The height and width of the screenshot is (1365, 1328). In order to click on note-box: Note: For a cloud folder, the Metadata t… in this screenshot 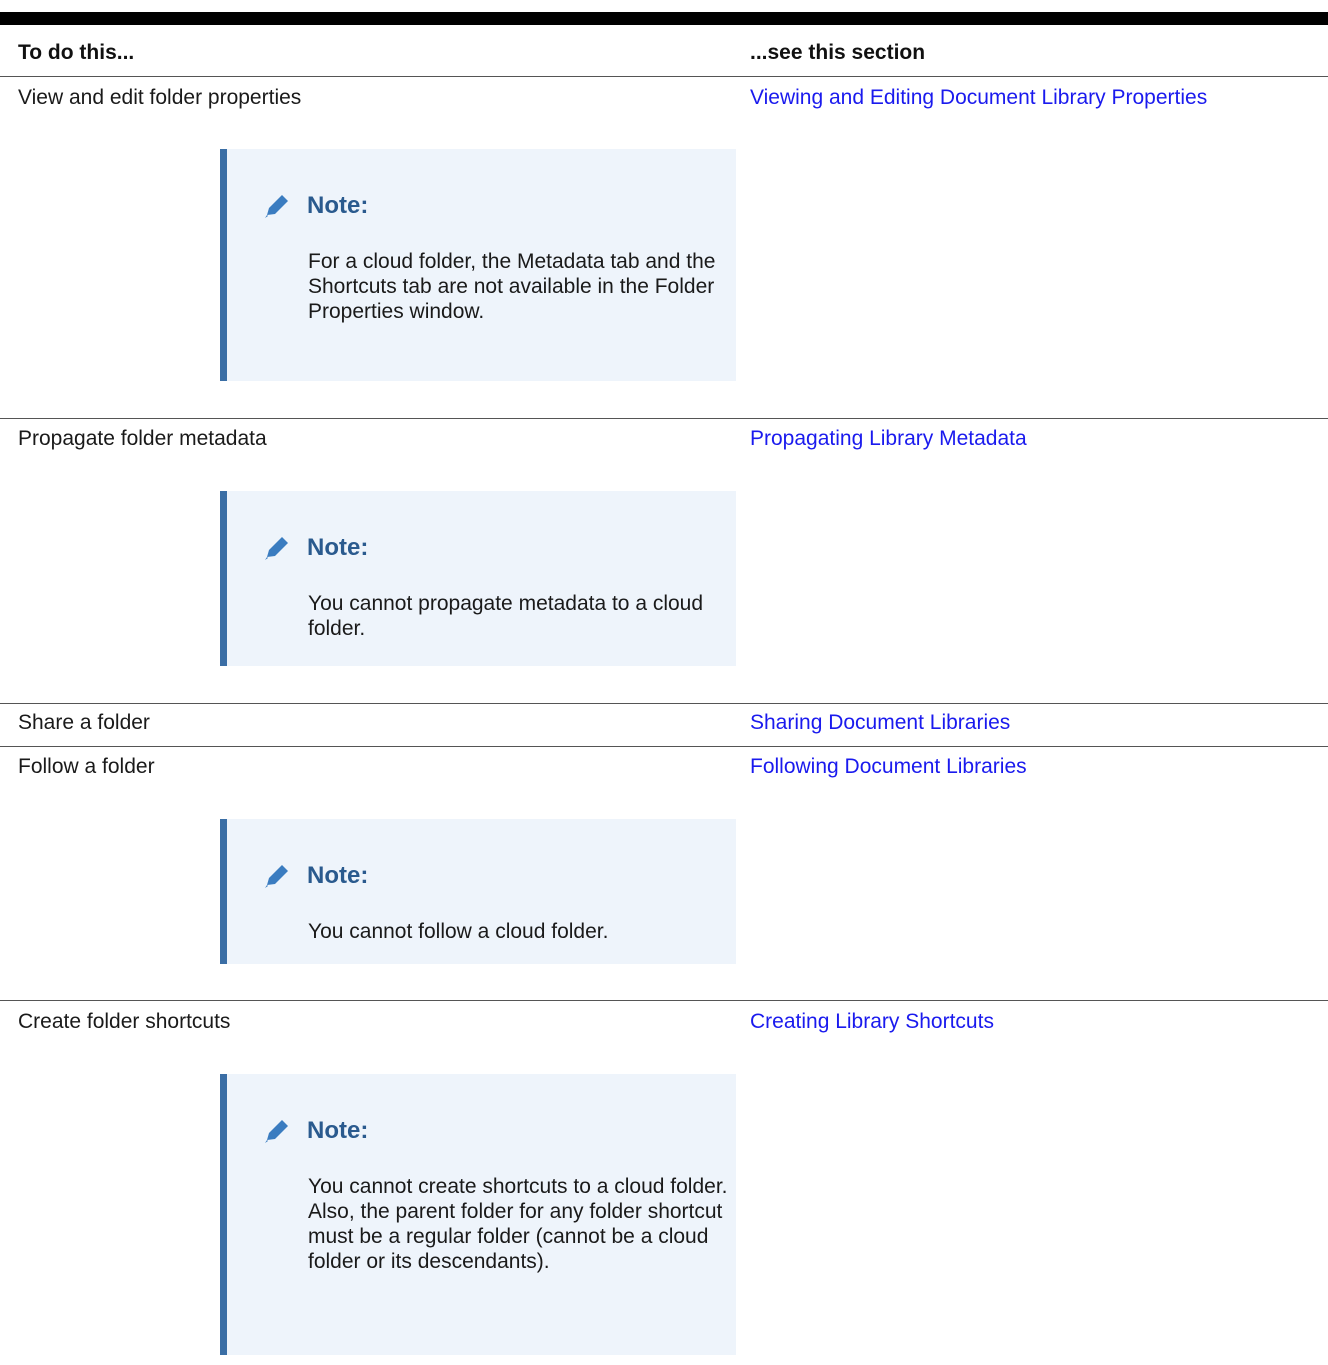, I will do `click(478, 265)`.